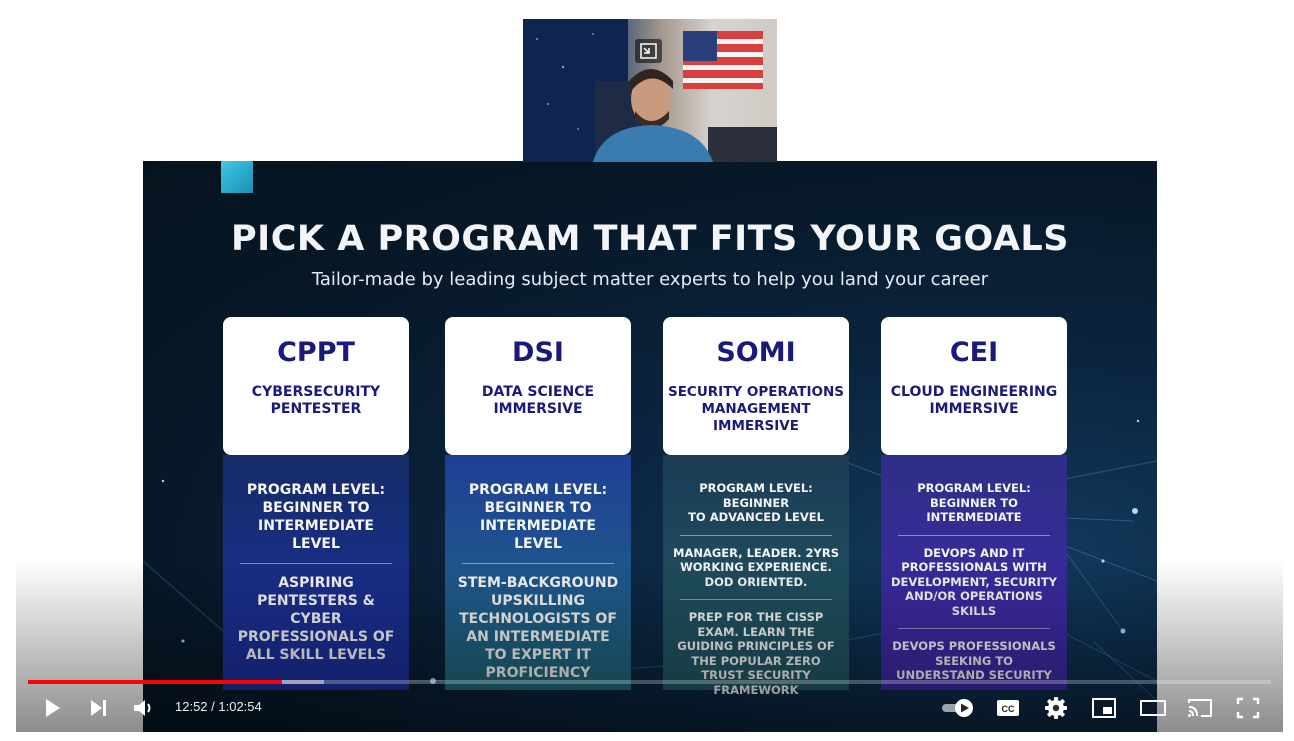  I want to click on subtitles-icon: CC, so click(1008, 708).